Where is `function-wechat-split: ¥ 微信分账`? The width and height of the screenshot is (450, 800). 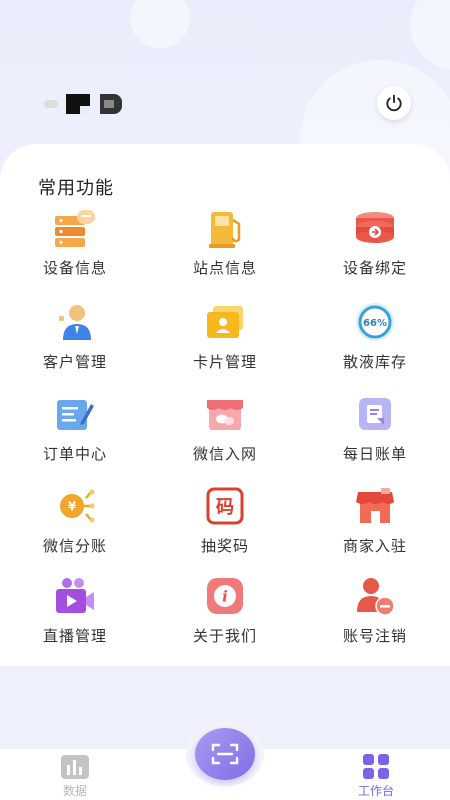
function-wechat-split: ¥ 微信分账 is located at coordinates (75, 524).